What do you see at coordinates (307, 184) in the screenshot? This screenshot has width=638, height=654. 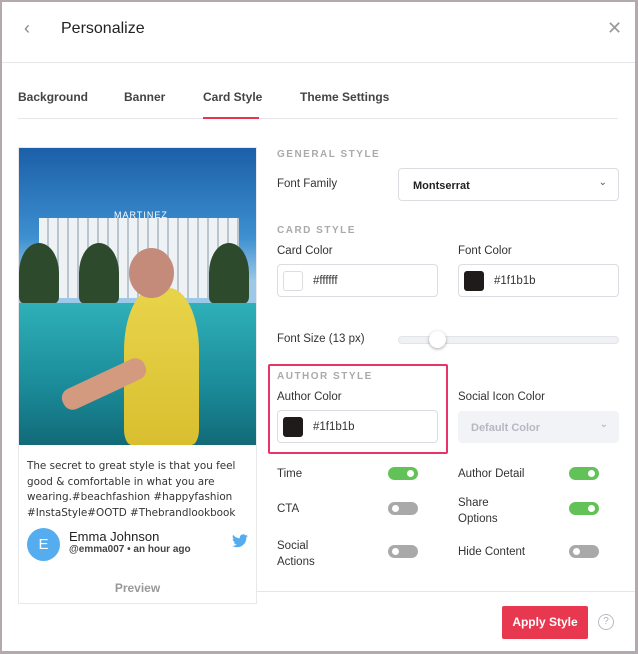 I see `font-family-label: Font Family` at bounding box center [307, 184].